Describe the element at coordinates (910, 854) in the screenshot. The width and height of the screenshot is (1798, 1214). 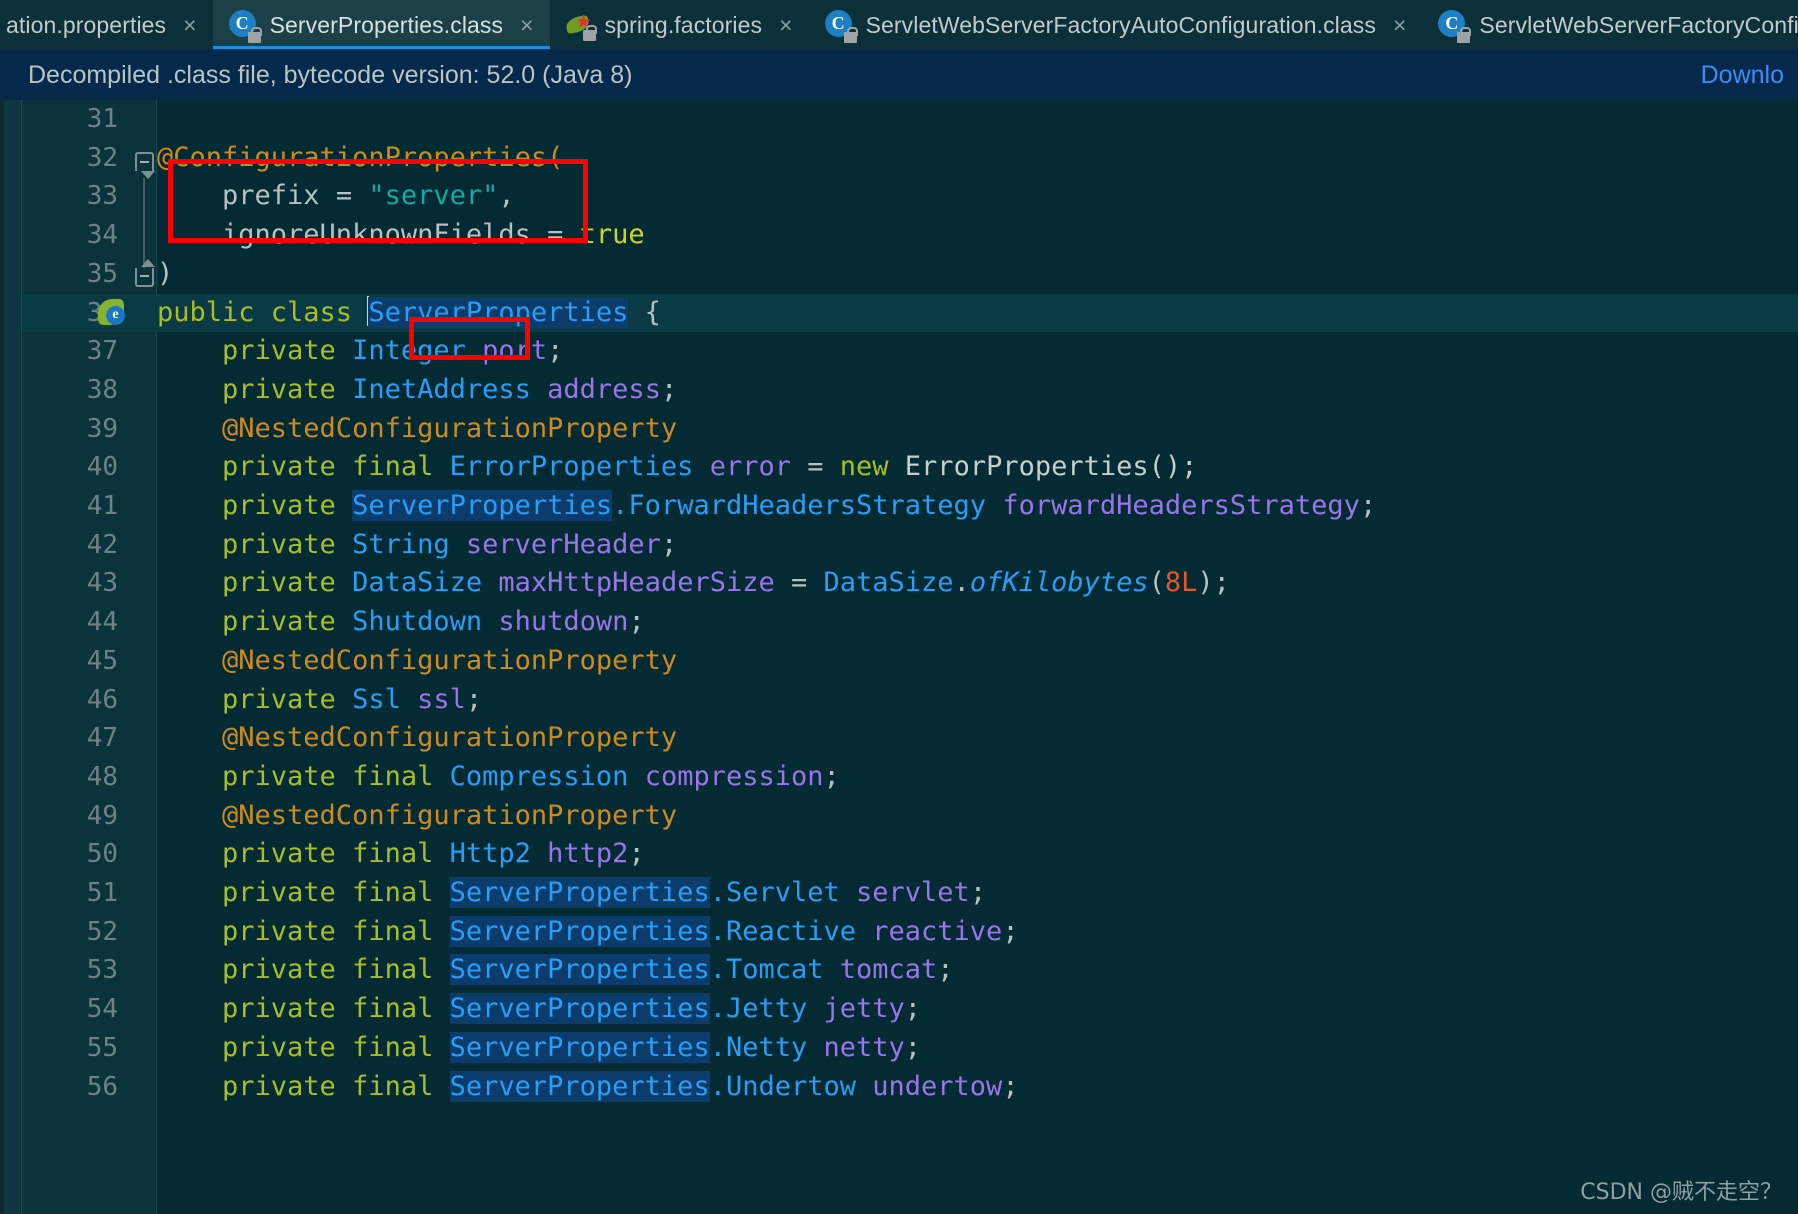
I see `code-line: 50 private final Http2 http2;` at that location.